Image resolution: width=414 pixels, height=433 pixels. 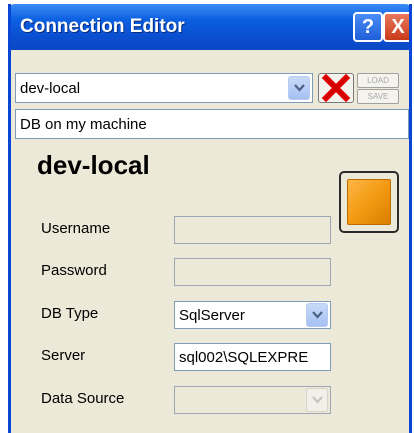 I want to click on server-label: Server, so click(x=63, y=355).